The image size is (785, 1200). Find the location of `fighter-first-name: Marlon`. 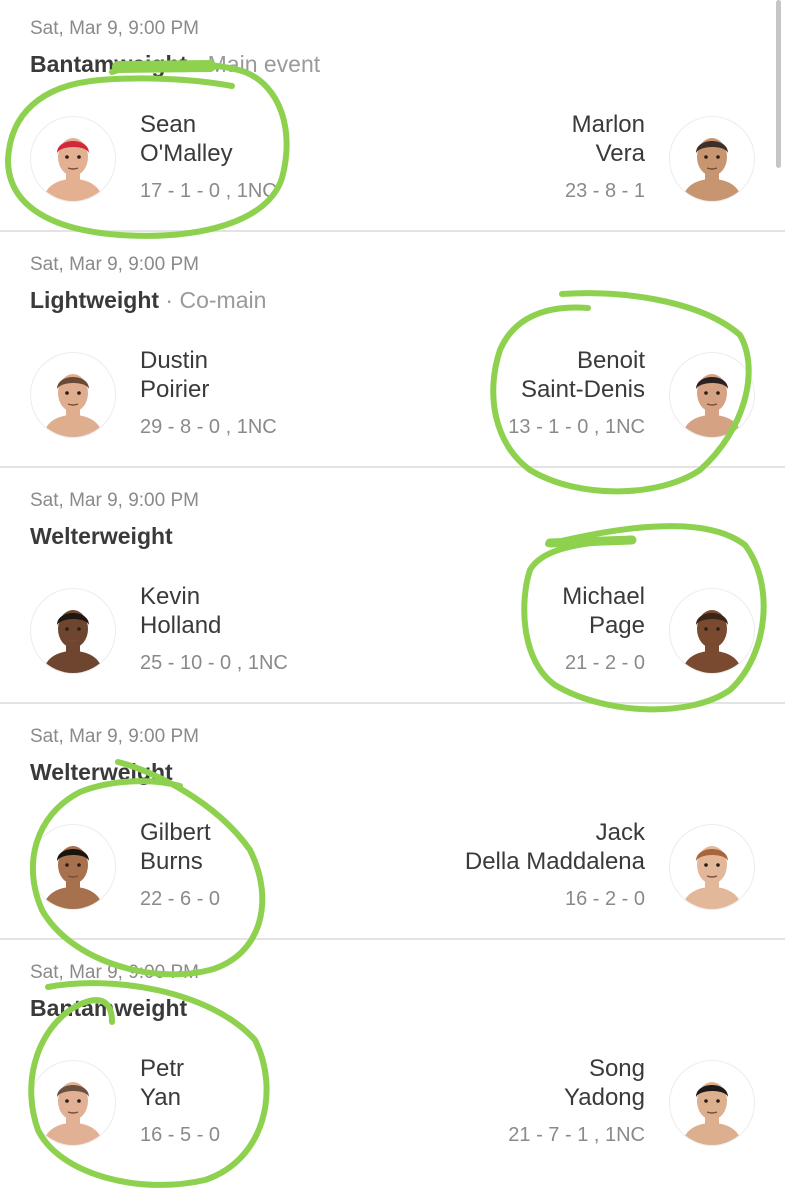

fighter-first-name: Marlon is located at coordinates (608, 124).